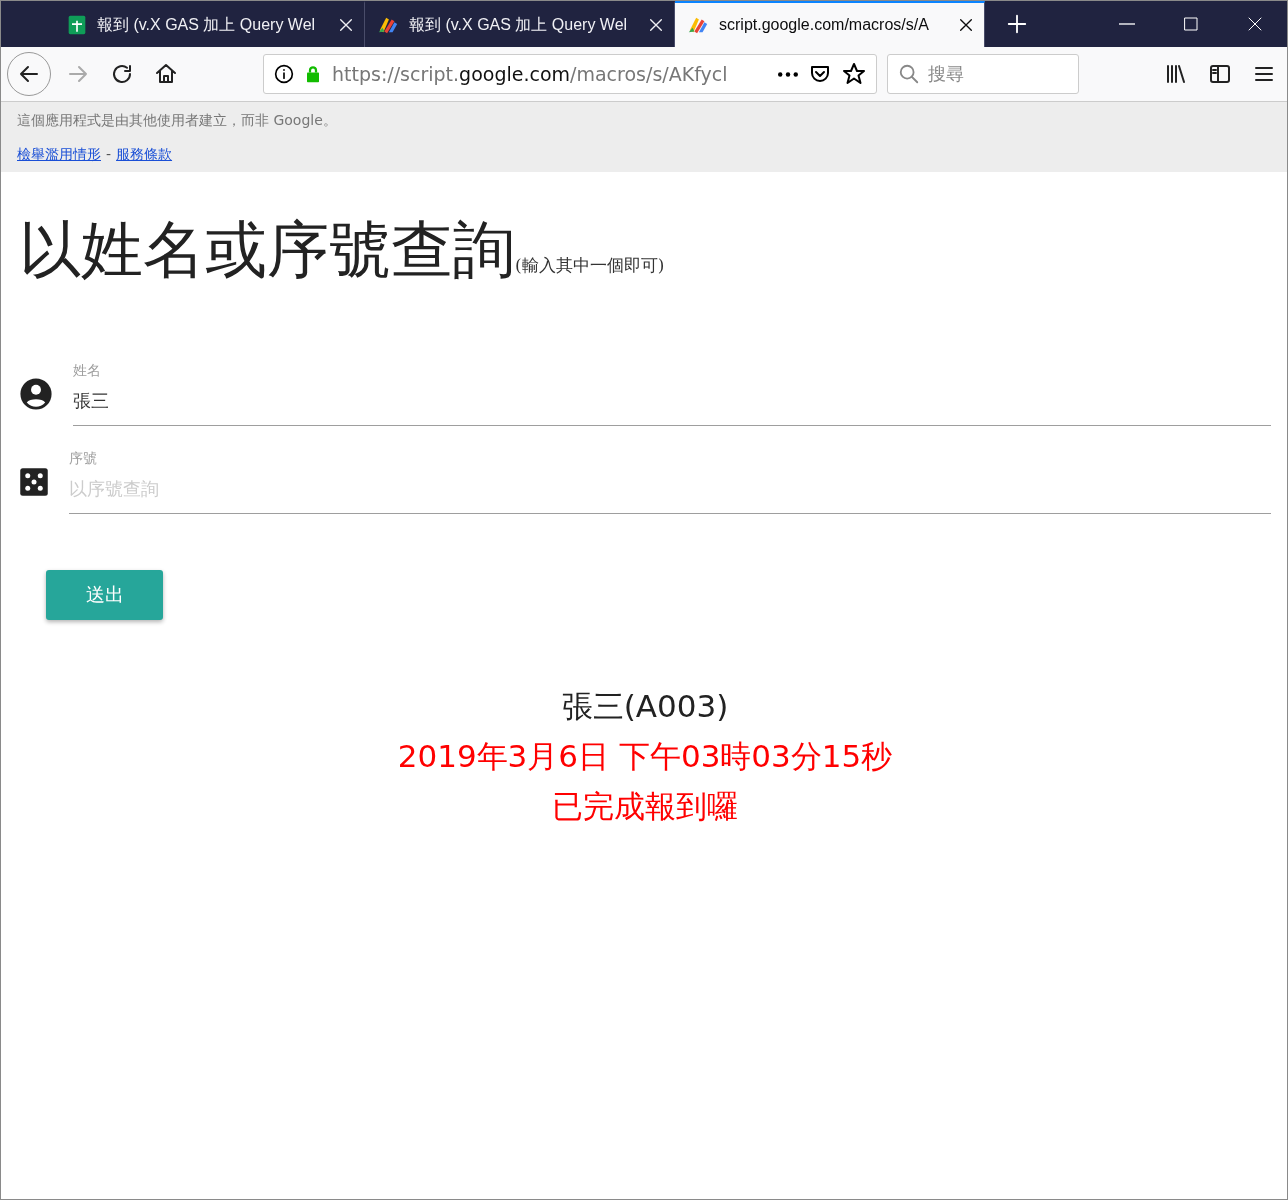 The width and height of the screenshot is (1288, 1200). Describe the element at coordinates (1220, 74) in the screenshot. I see `sidebar-icon` at that location.